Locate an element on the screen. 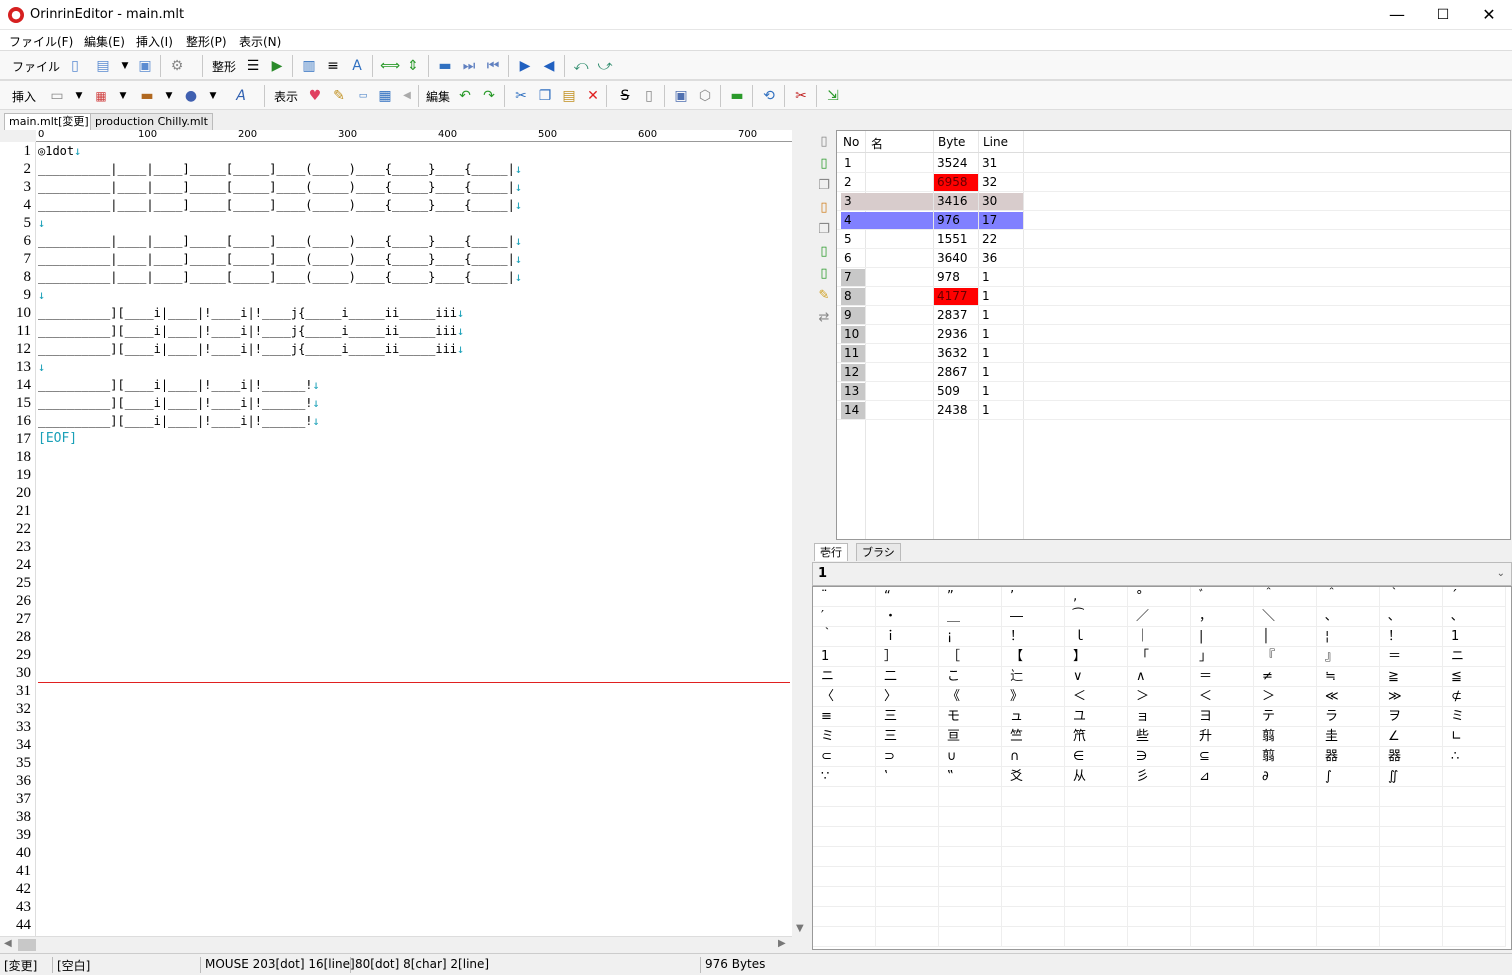 This screenshot has width=1512, height=975. palette-cell: 』 is located at coordinates (1348, 657).